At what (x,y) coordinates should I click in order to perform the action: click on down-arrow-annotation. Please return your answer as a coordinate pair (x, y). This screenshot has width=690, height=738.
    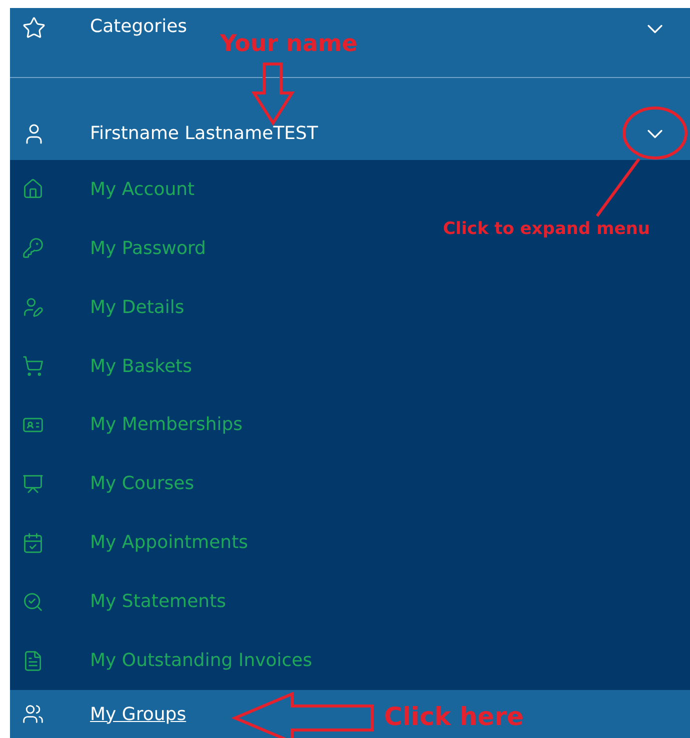
    Looking at the image, I should click on (273, 94).